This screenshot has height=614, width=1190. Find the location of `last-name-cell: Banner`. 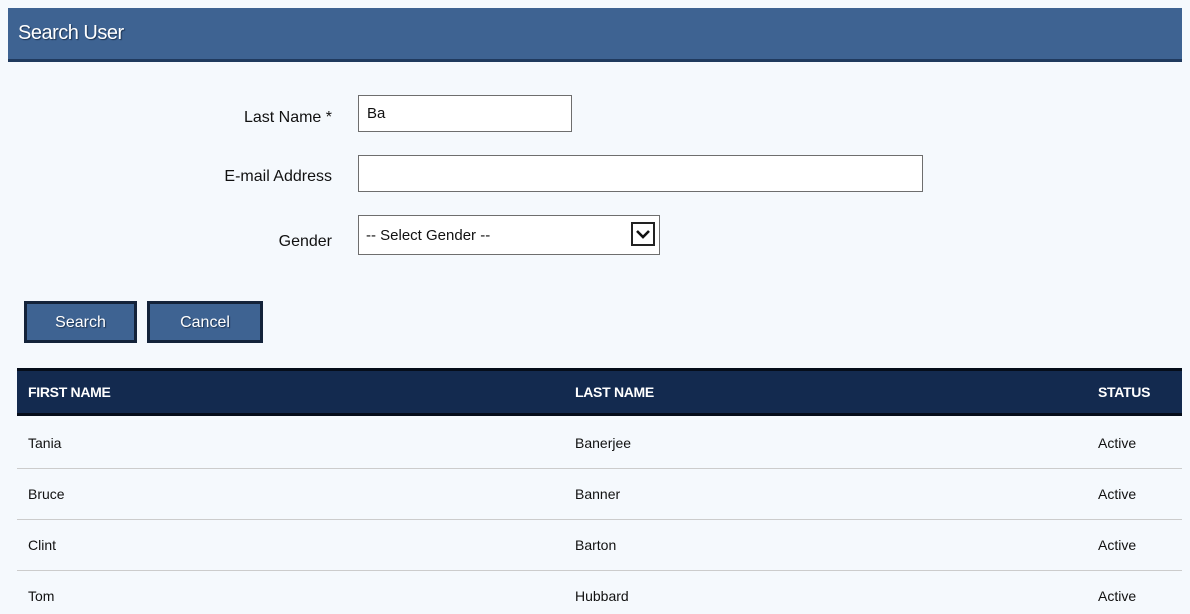

last-name-cell: Banner is located at coordinates (598, 494).